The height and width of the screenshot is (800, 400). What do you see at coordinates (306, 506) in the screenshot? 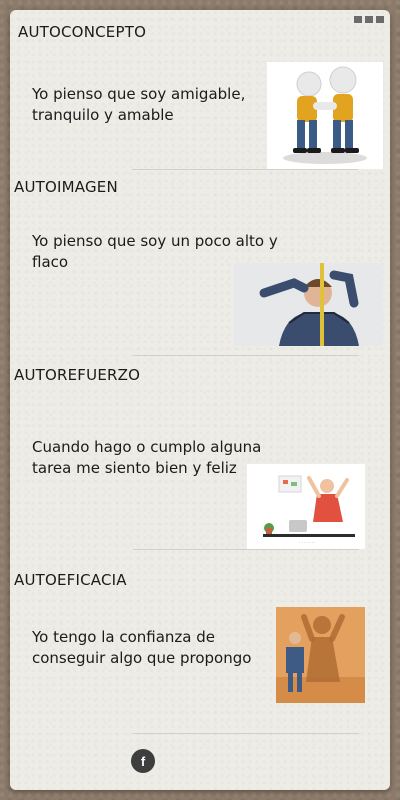
I see `happy-worker-illustration: · · · · · · ·` at bounding box center [306, 506].